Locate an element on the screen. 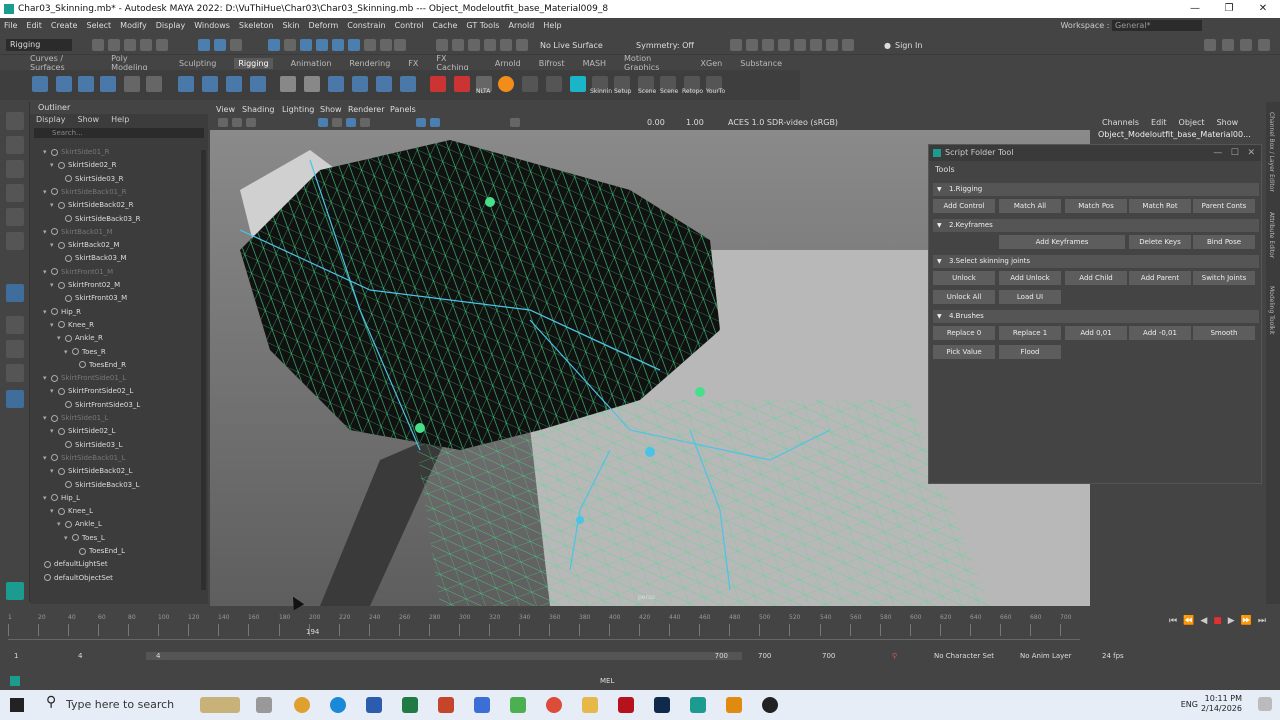 This screenshot has width=1280, height=720. tool-button: Flood is located at coordinates (1030, 352).